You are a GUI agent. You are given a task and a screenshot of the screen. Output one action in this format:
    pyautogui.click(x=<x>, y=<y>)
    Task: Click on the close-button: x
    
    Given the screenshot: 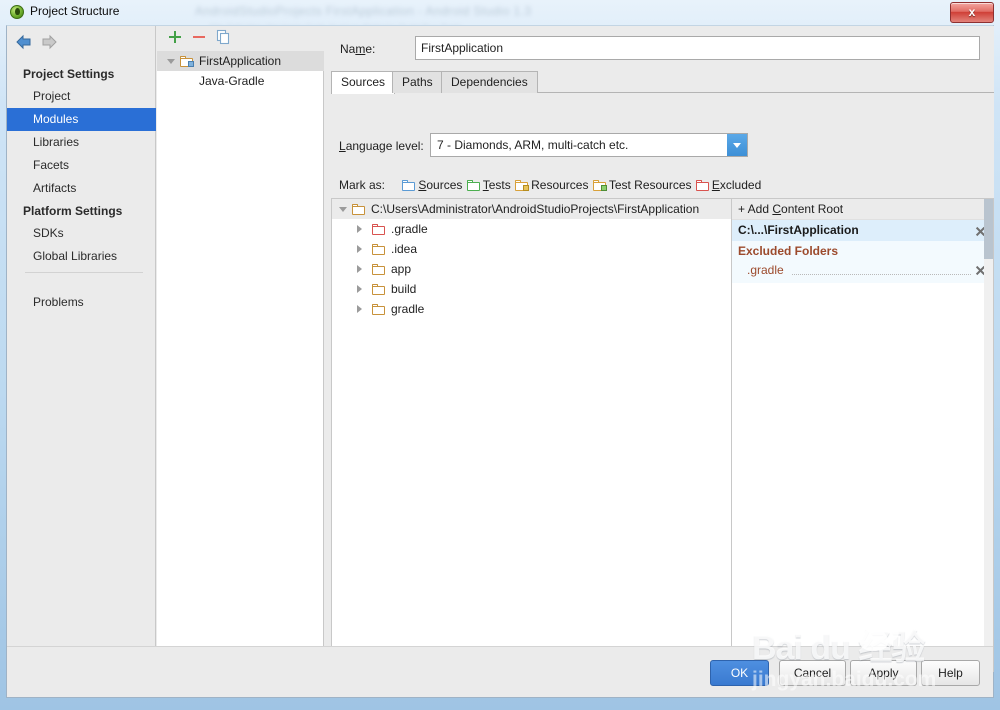 What is the action you would take?
    pyautogui.click(x=972, y=12)
    